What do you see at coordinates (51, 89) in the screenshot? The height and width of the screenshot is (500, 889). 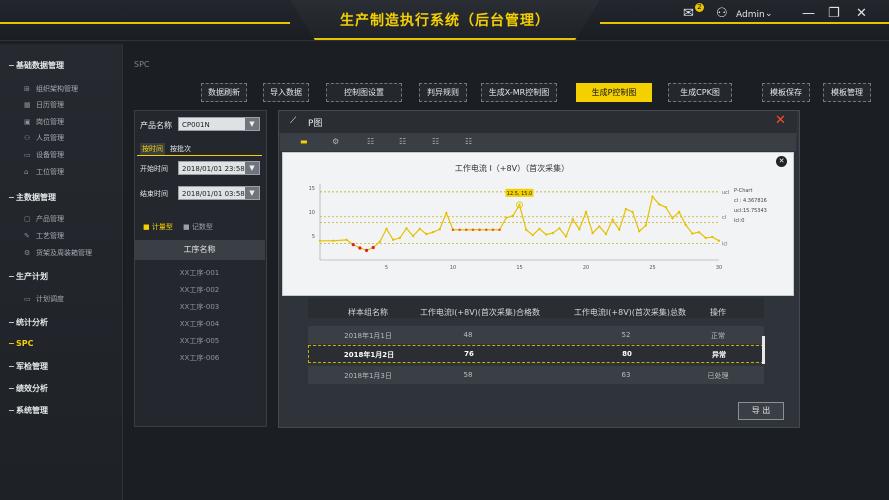 I see `sidebar-item-org: ⊞ 组织架构管理` at bounding box center [51, 89].